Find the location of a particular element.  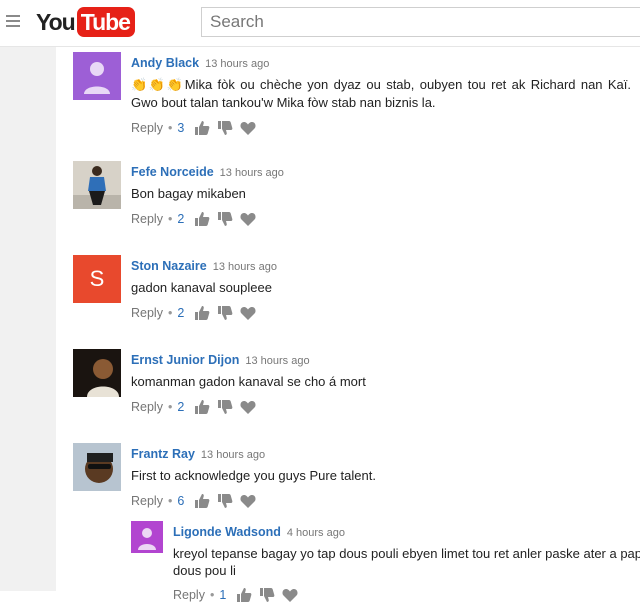

comment-actions: Reply • 1 is located at coordinates (406, 595).